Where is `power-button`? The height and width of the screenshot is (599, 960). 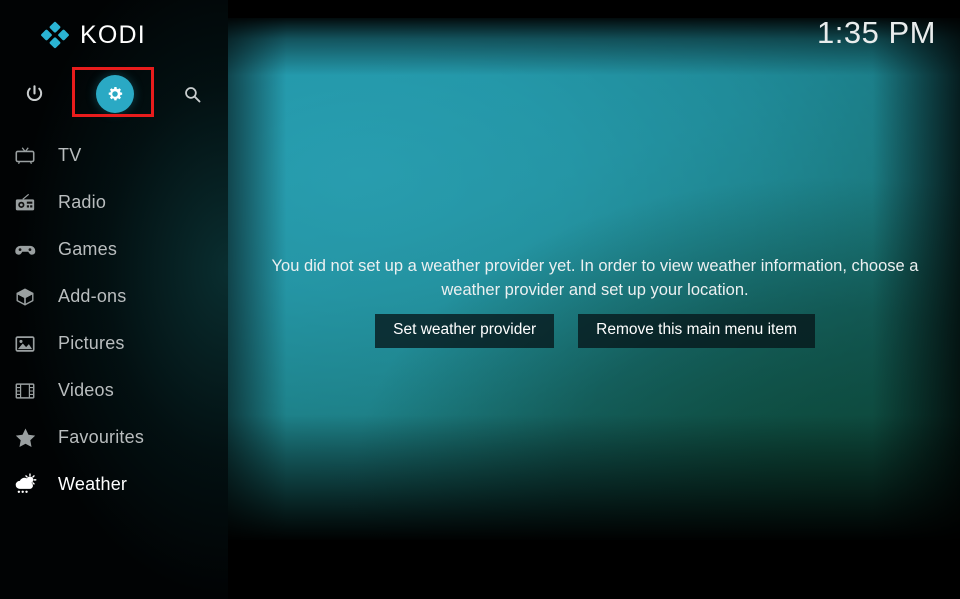 power-button is located at coordinates (34, 94).